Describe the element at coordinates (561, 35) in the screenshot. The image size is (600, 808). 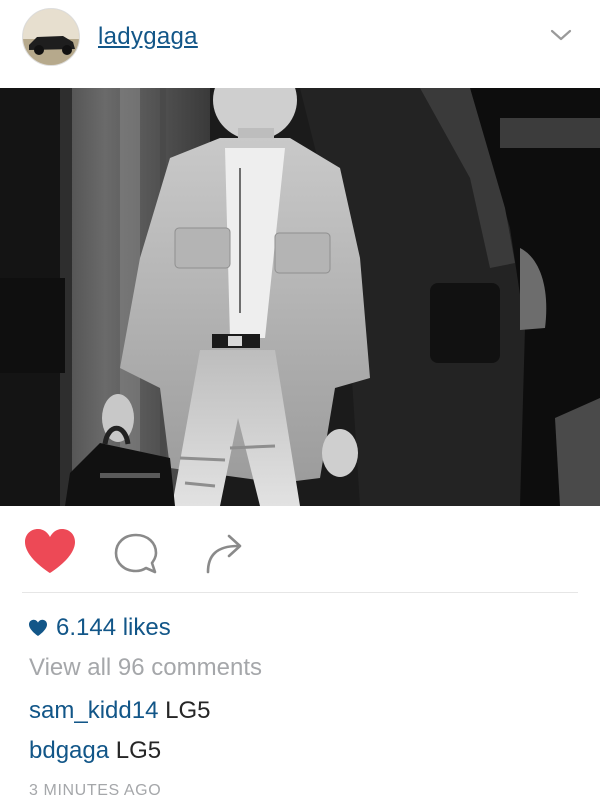
I see `chevron-down-icon` at that location.